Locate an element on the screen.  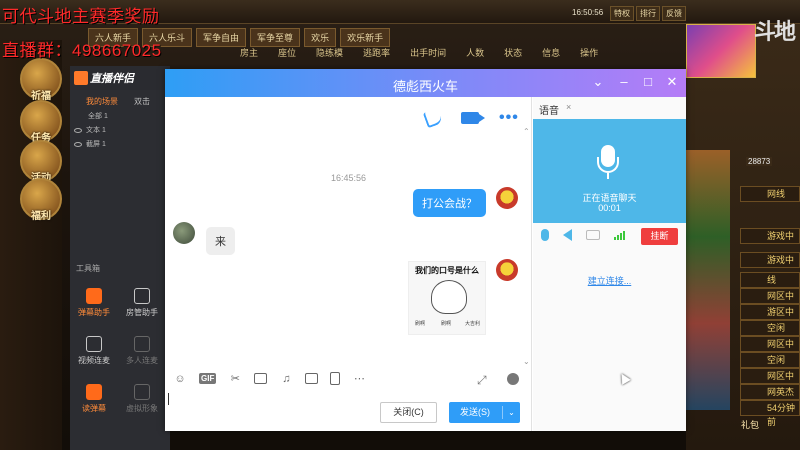
incoming-message: 来 is located at coordinates (220, 241).